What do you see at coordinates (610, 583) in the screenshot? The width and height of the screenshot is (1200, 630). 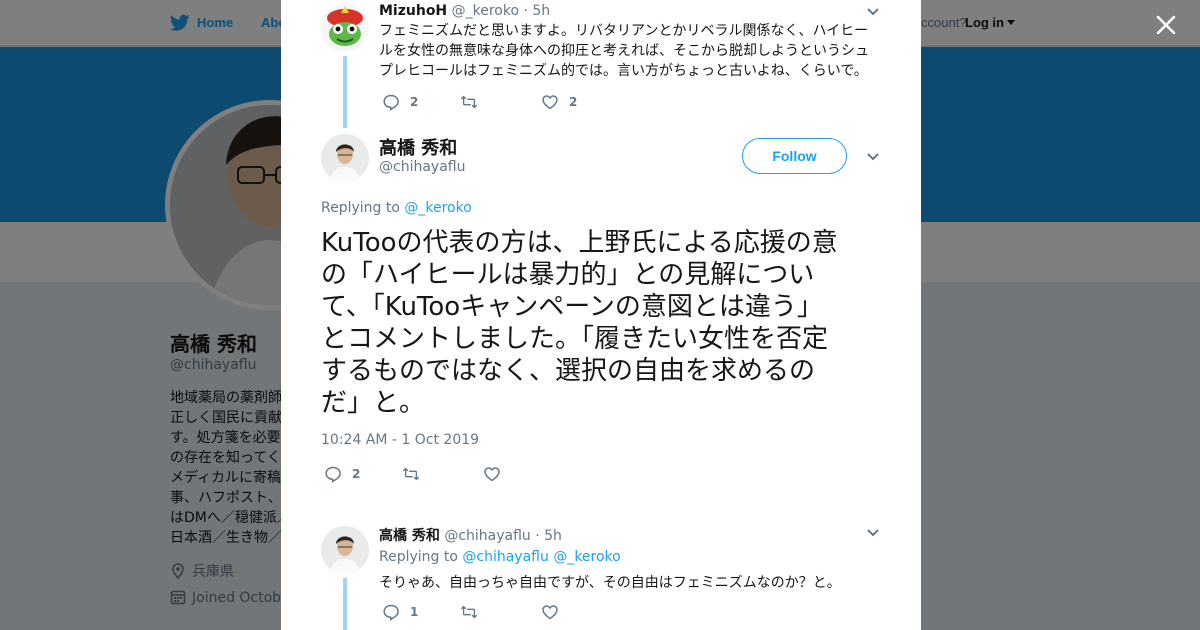 I see `reply-text-line: そりゃあ、自由っちゃ自由ですが、その自由はフェミニズムなのか？と。` at bounding box center [610, 583].